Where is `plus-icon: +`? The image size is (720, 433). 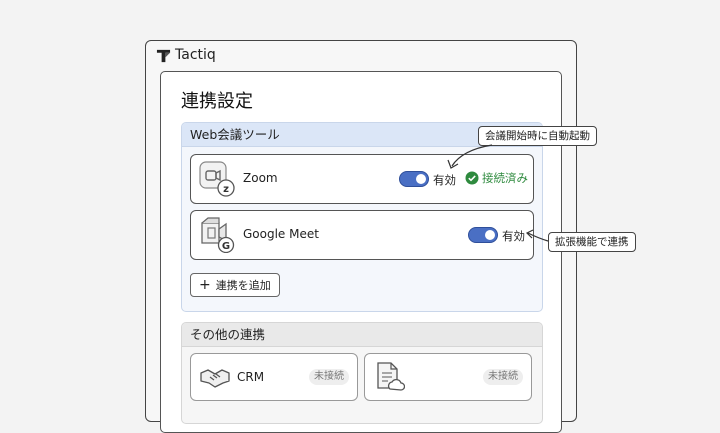 plus-icon: + is located at coordinates (205, 285).